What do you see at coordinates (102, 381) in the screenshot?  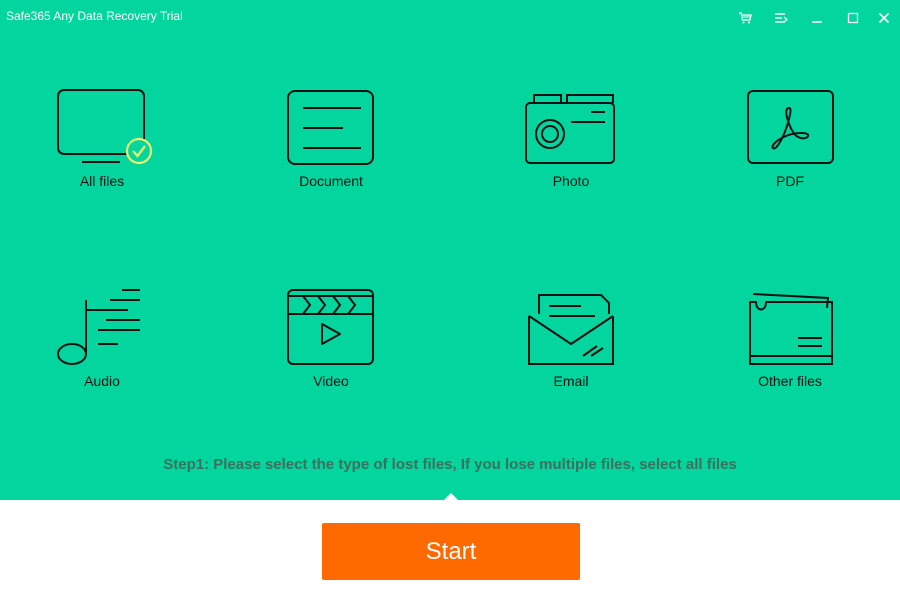 I see `file-type-label: Audio` at bounding box center [102, 381].